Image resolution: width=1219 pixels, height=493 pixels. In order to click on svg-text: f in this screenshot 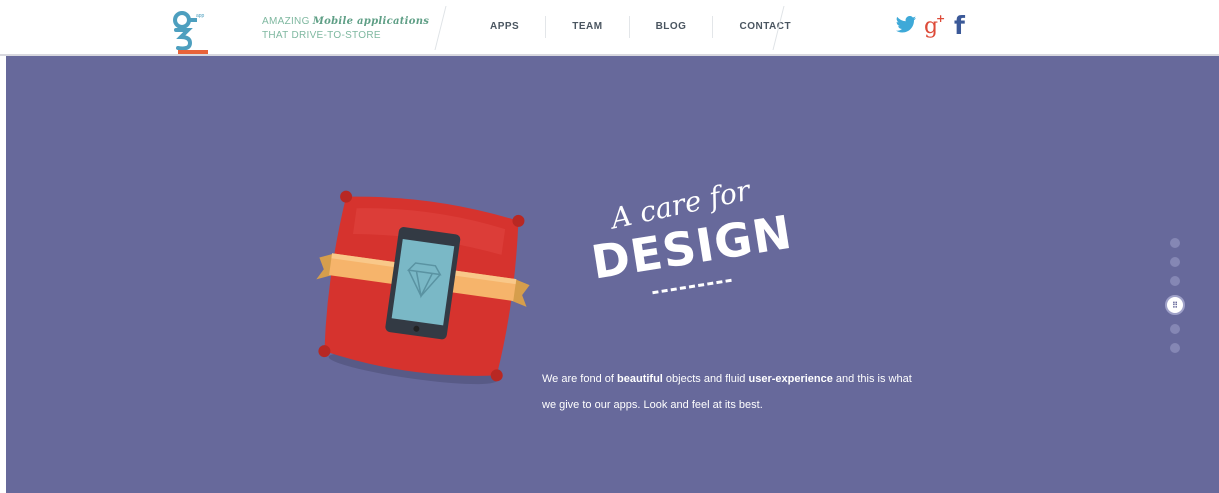, I will do `click(960, 25)`.